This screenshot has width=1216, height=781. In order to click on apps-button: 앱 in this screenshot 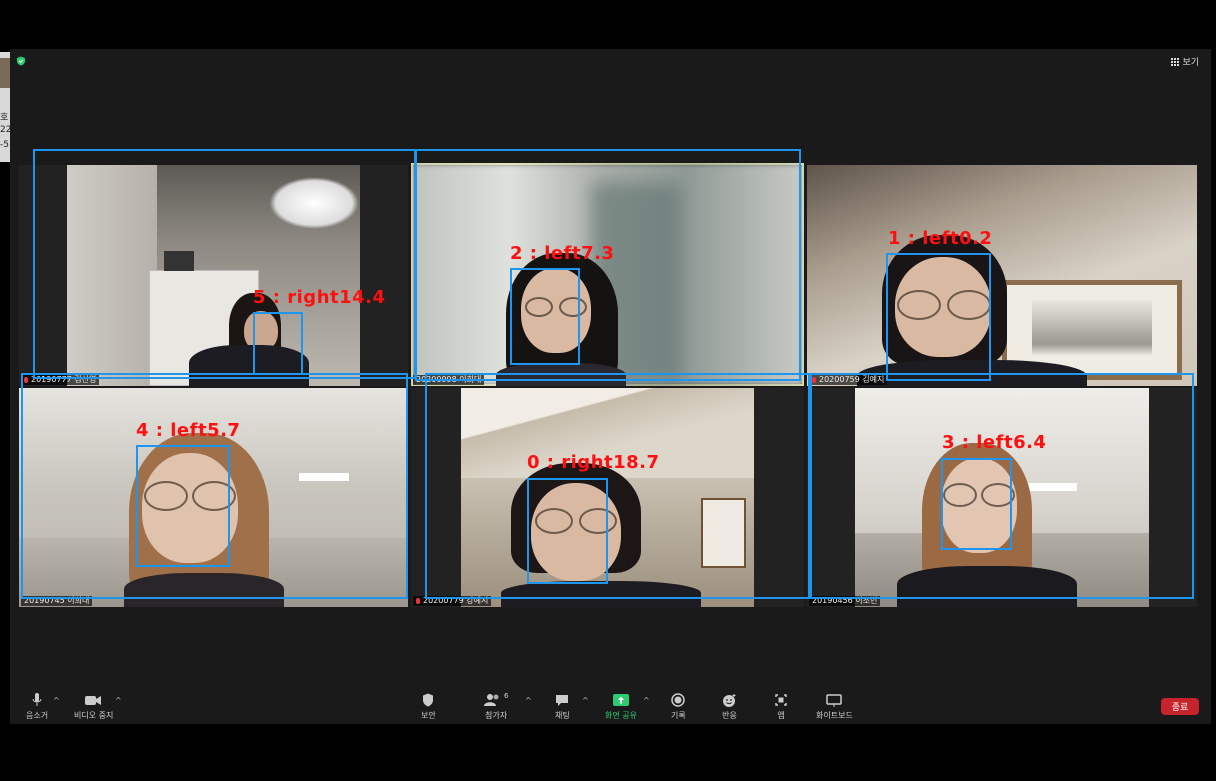, I will do `click(781, 706)`.